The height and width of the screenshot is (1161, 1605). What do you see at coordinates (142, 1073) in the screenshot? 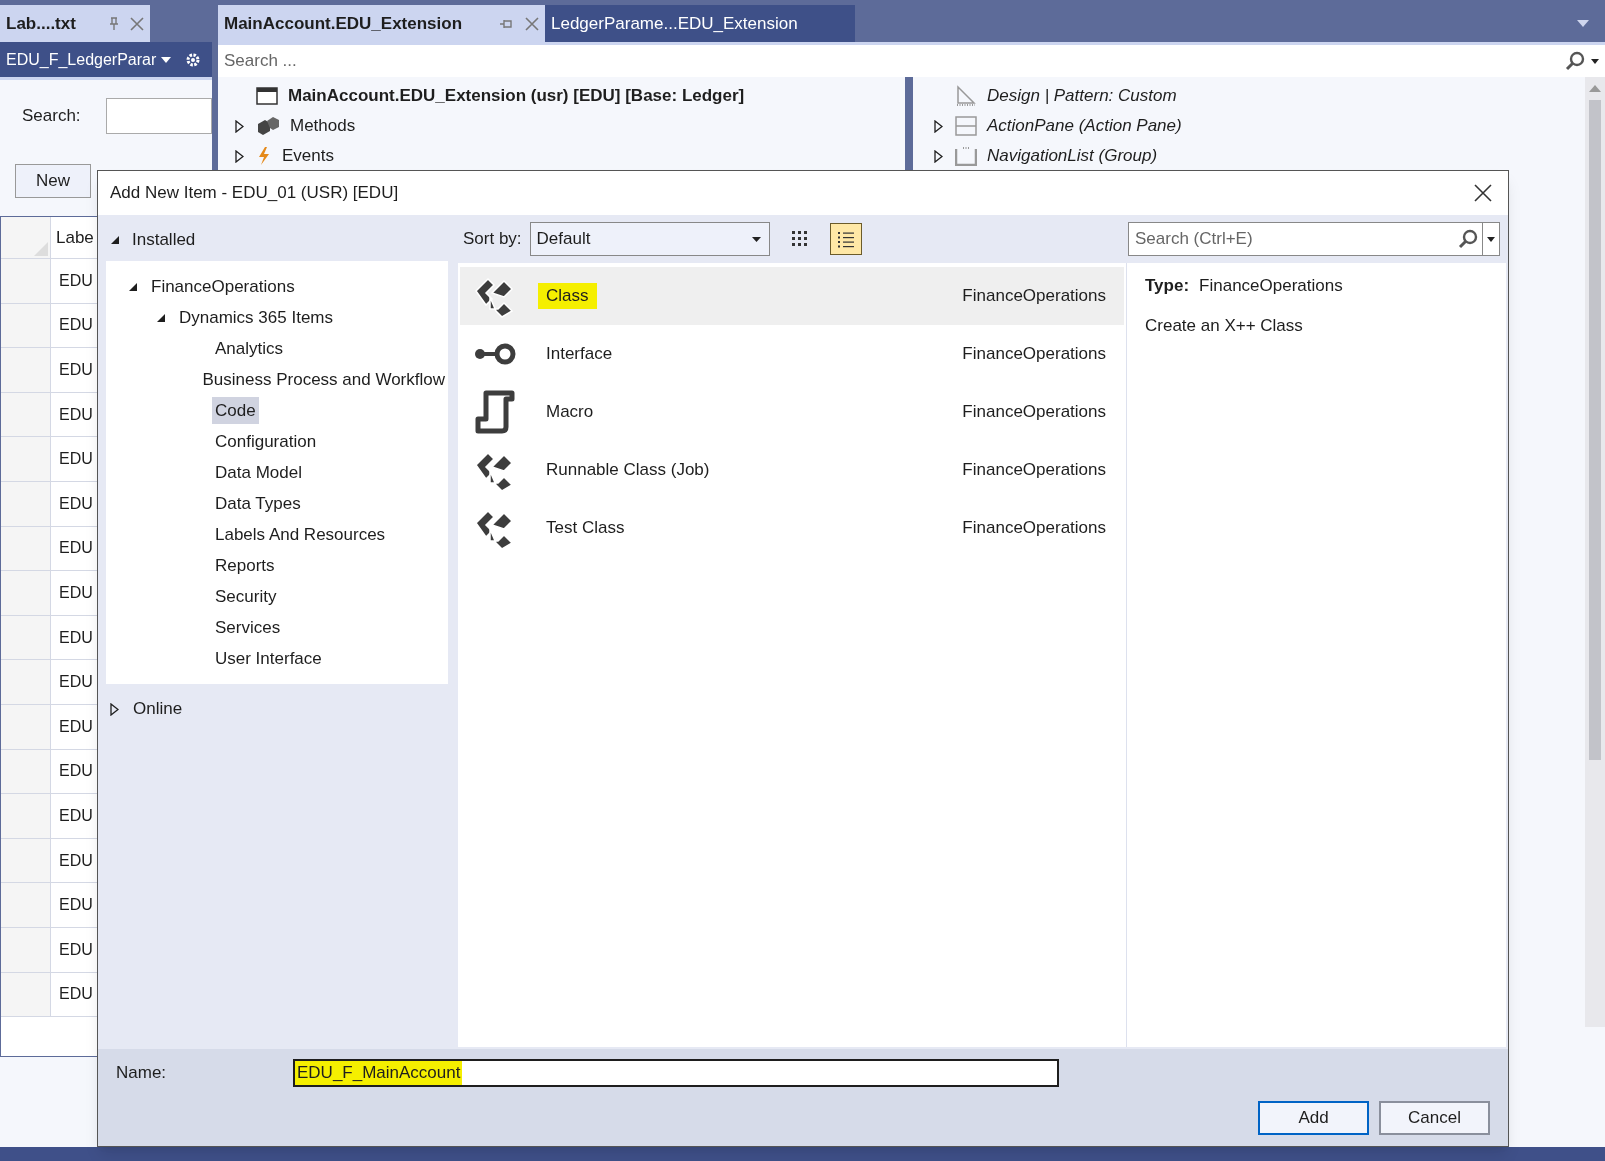
I see `name-label: Name:` at bounding box center [142, 1073].